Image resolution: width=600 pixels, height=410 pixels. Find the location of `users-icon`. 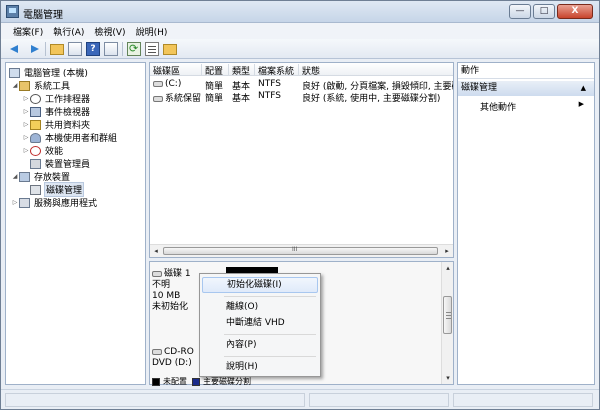

users-icon is located at coordinates (35, 137).